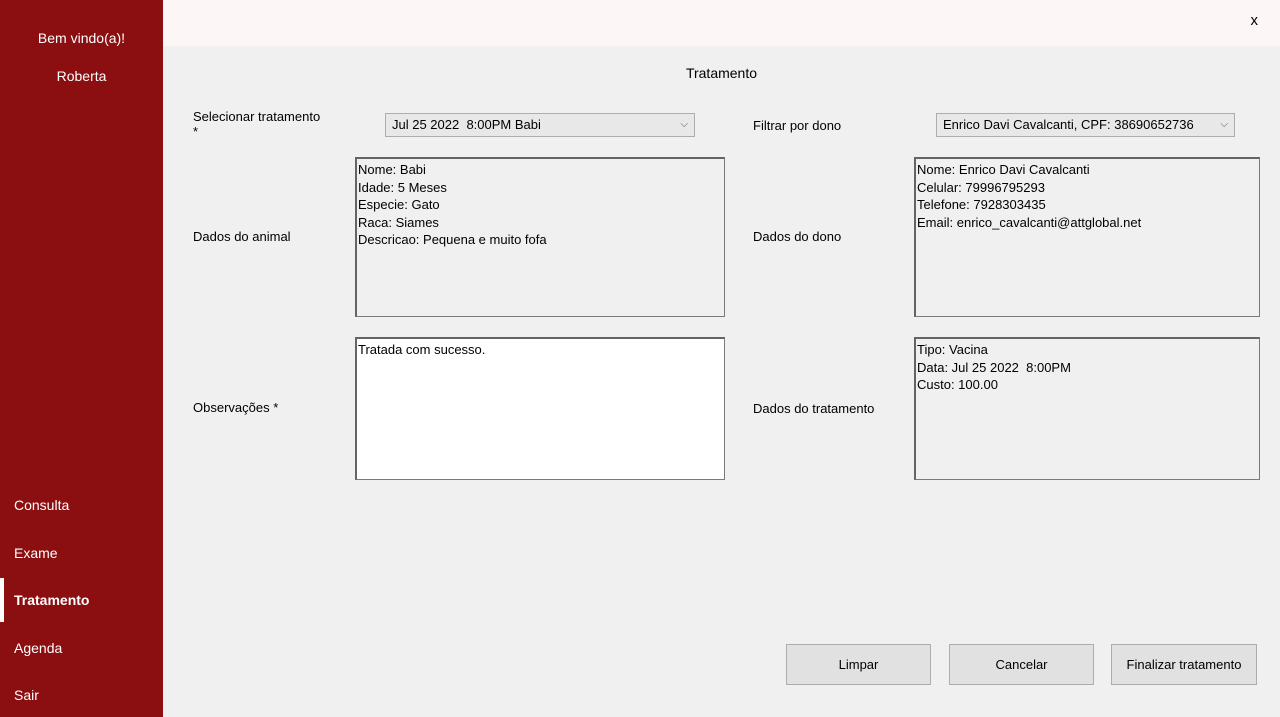 The width and height of the screenshot is (1280, 717). Describe the element at coordinates (1021, 664) in the screenshot. I see `cancel-button: Cancelar` at that location.